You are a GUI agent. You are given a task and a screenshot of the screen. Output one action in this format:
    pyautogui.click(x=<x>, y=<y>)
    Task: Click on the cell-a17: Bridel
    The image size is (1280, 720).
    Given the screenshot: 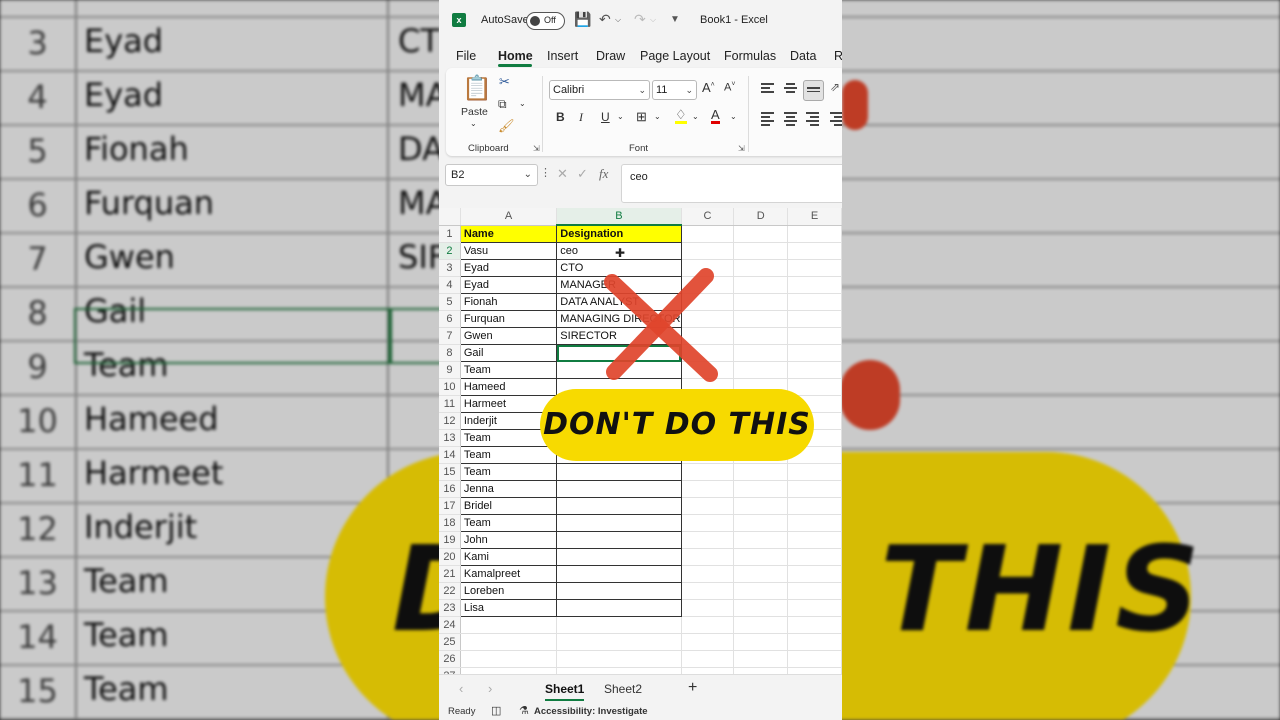 What is the action you would take?
    pyautogui.click(x=508, y=506)
    